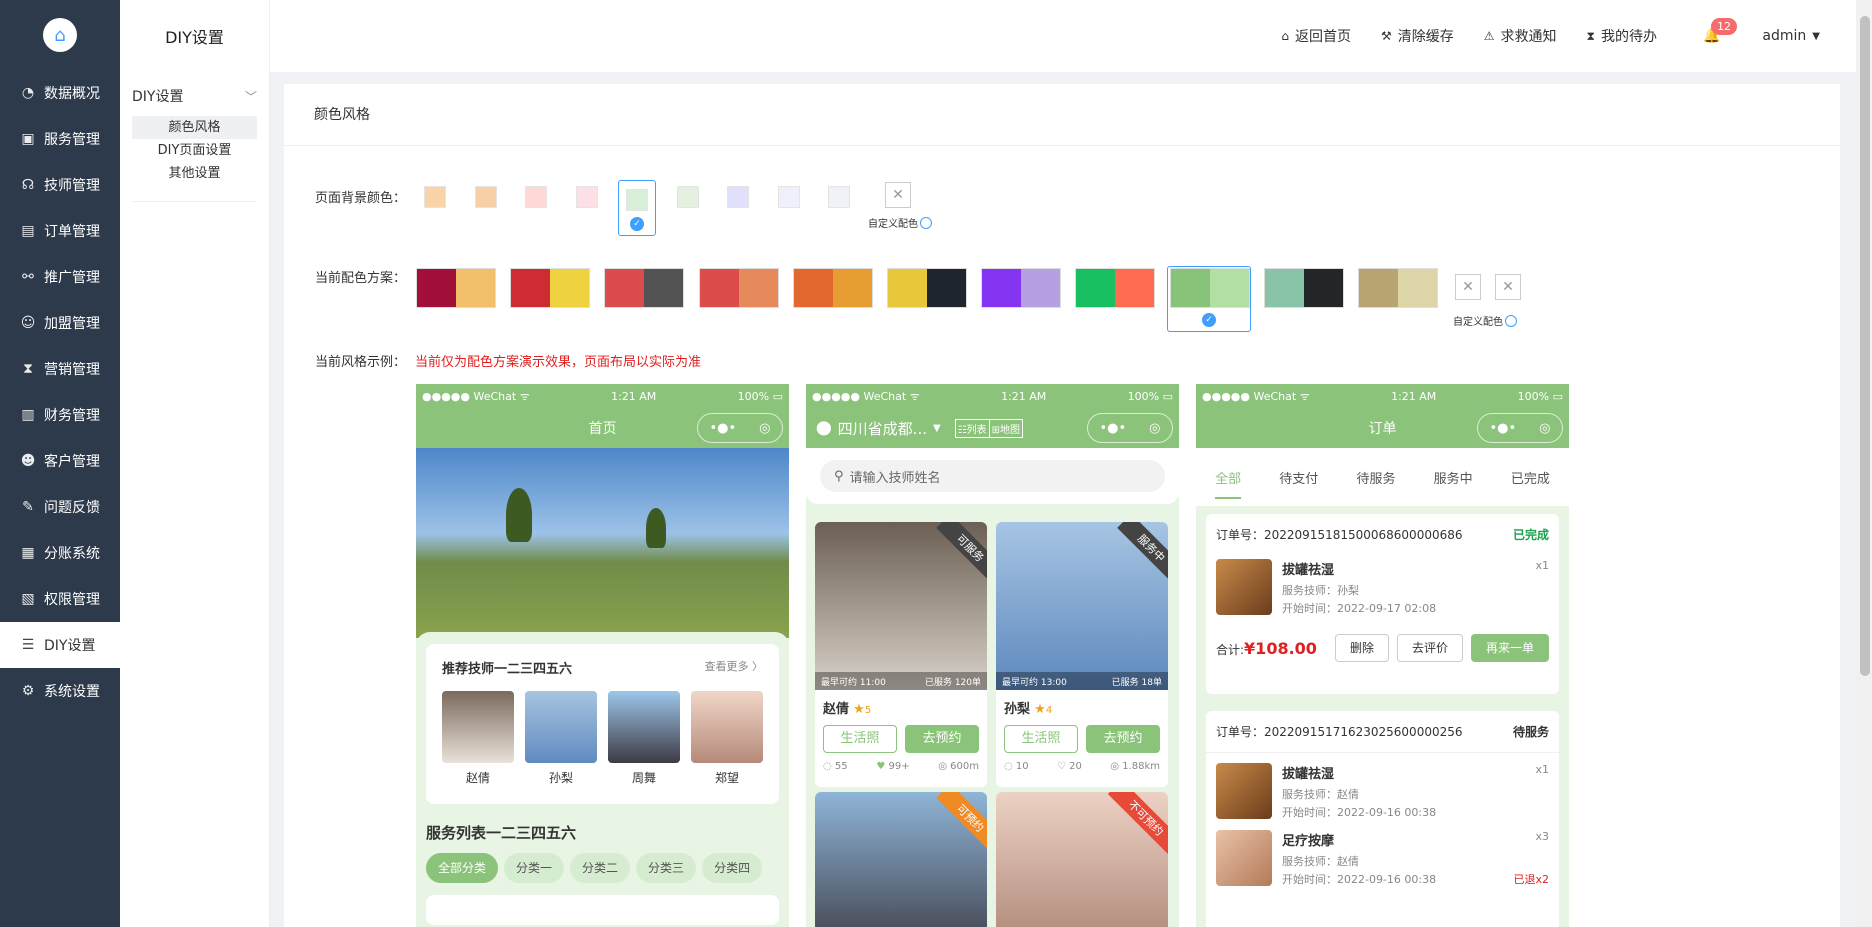 The image size is (1872, 927). What do you see at coordinates (60, 139) in the screenshot?
I see `sidebar-item: ▣ 服务管理` at bounding box center [60, 139].